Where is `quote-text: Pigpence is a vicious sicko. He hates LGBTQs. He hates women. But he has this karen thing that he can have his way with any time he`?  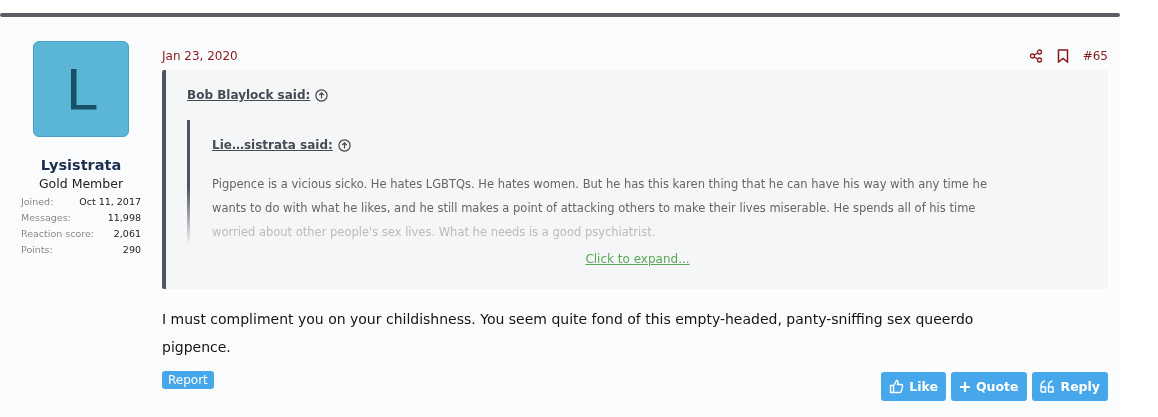
quote-text: Pigpence is a vicious sicko. He hates LGBTQs. He hates women. But he has this karen thing that he can have his way with any time he is located at coordinates (600, 184).